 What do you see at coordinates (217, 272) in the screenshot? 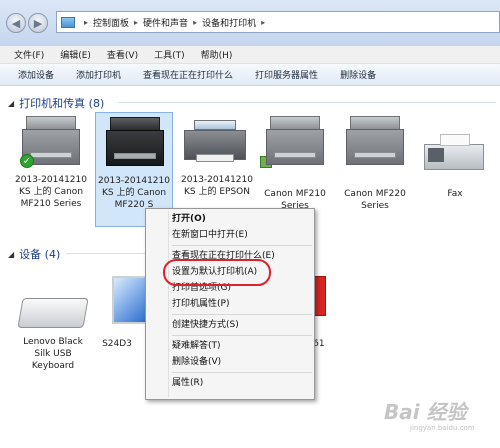
I see `annotation-highlight-ring` at bounding box center [217, 272].